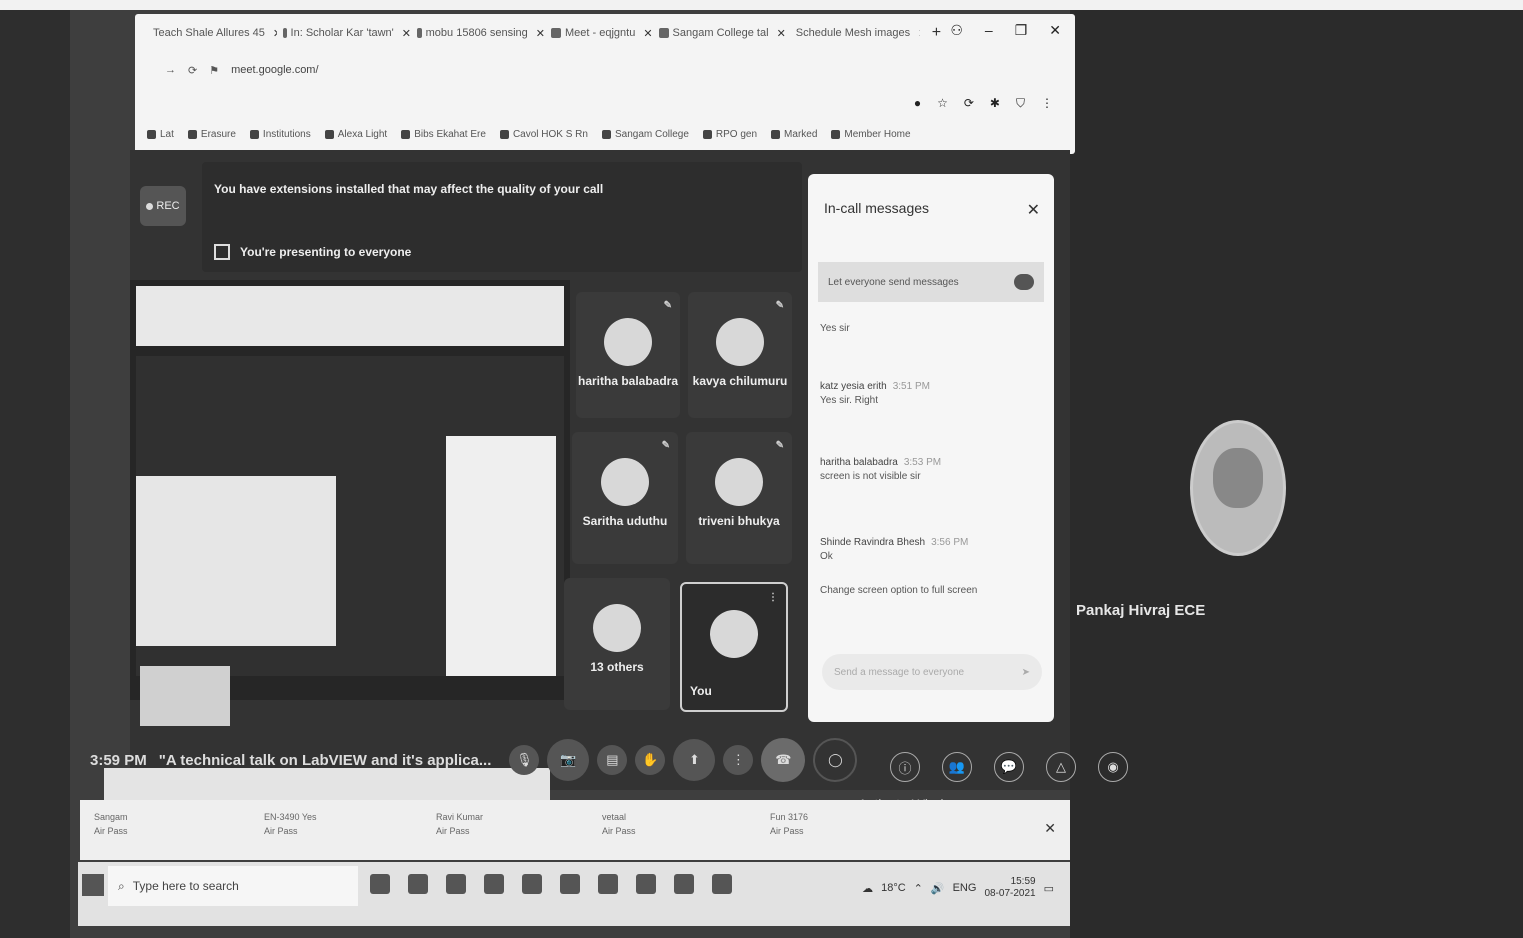 This screenshot has height=938, width=1523. I want to click on meeting-details-icon: ⓘ, so click(905, 767).